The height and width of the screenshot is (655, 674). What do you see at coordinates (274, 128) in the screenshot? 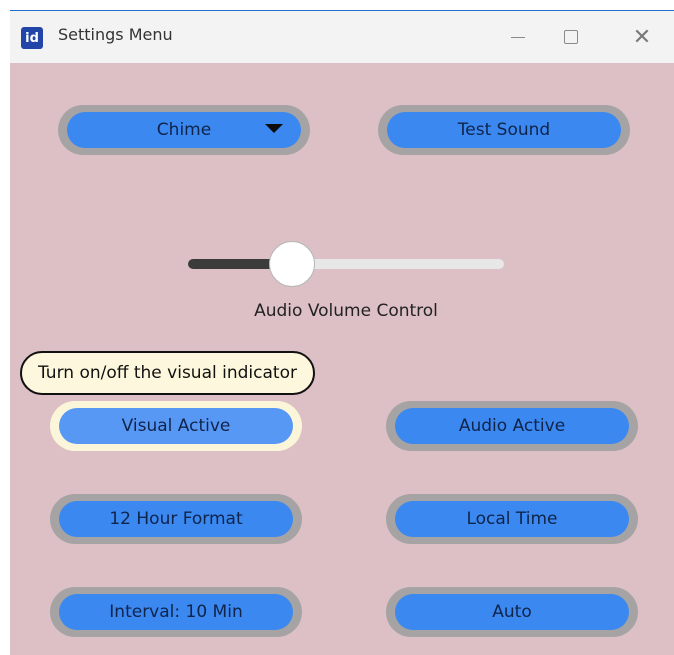
I see `chevron-down-icon` at bounding box center [274, 128].